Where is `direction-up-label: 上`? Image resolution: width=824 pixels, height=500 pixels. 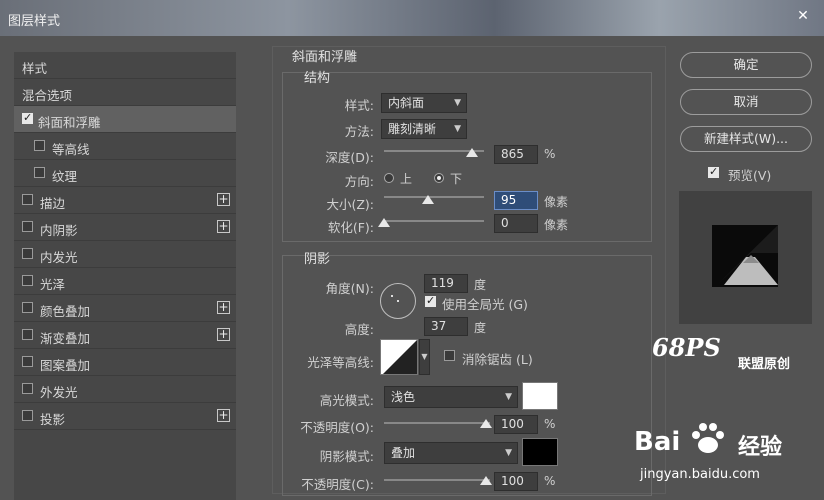
direction-up-label: 上 is located at coordinates (406, 179).